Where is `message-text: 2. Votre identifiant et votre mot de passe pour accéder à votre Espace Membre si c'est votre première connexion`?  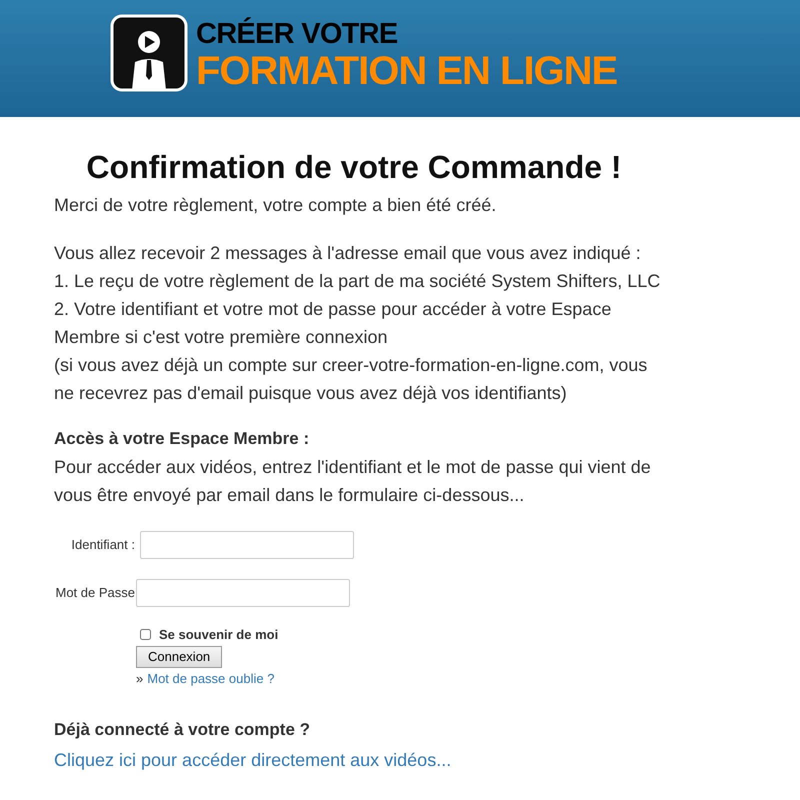
message-text: 2. Votre identifiant et votre mot de passe pour accéder à votre Espace Membre si c'est votre première connexion is located at coordinates (333, 323).